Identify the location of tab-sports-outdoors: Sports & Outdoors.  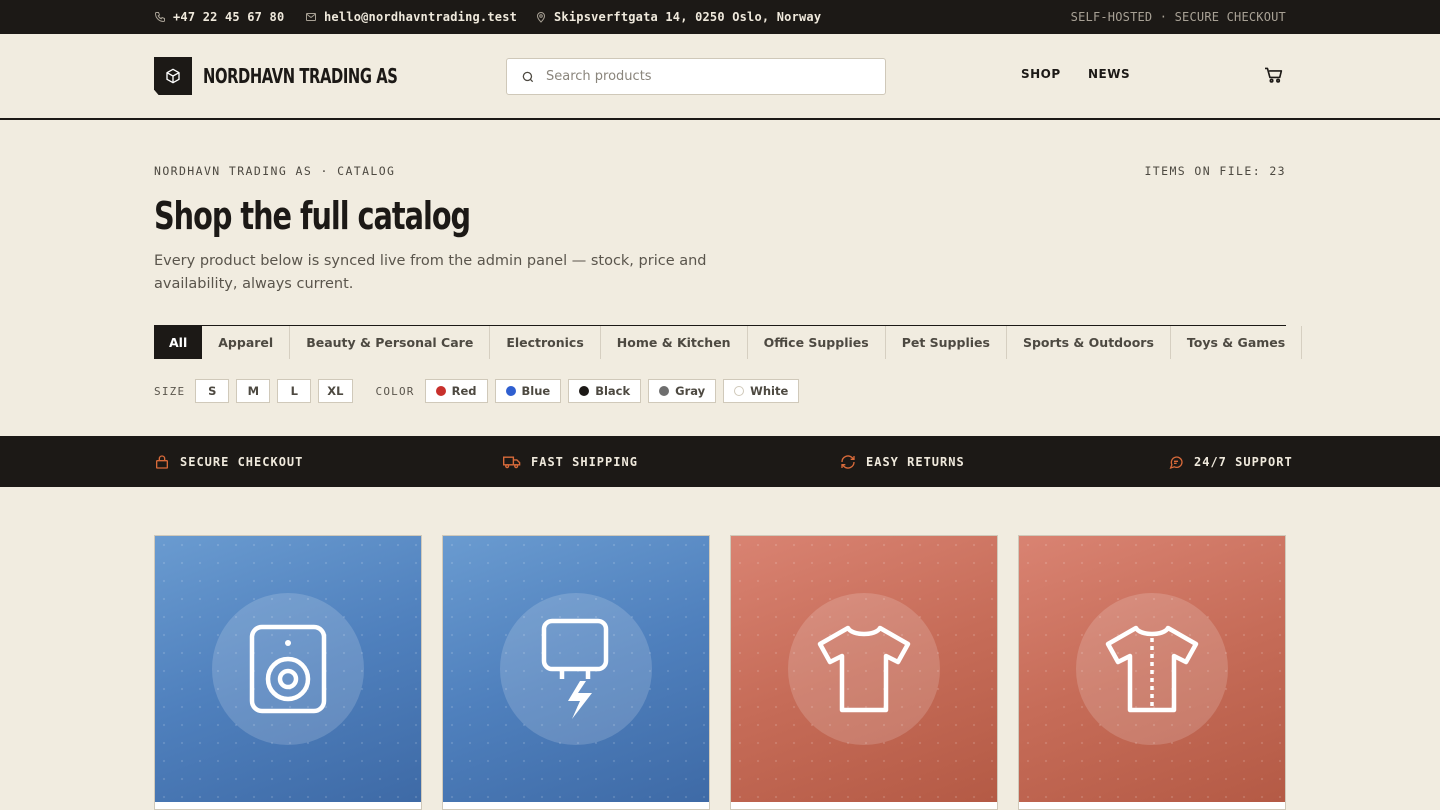
(1089, 342).